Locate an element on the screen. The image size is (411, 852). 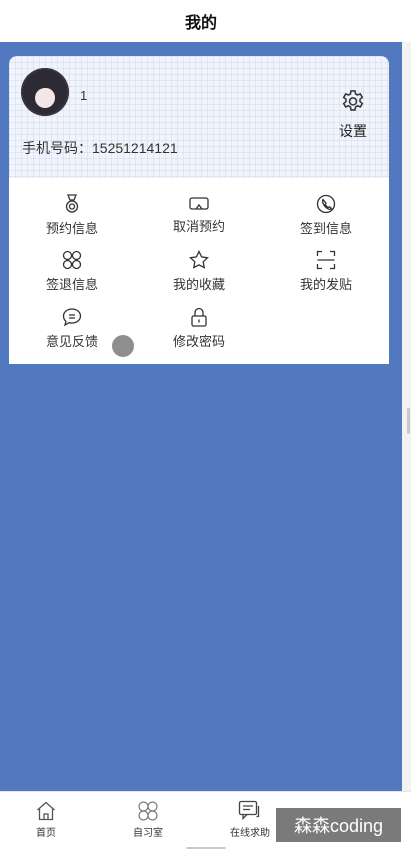
menu-label: 取消预约 is located at coordinates (198, 226).